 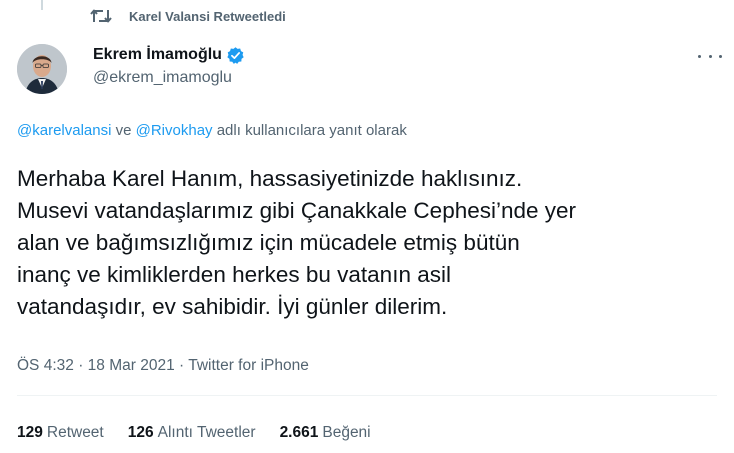 I want to click on quote-tweets-stat: 126 Alıntı Tweetler, so click(x=192, y=433).